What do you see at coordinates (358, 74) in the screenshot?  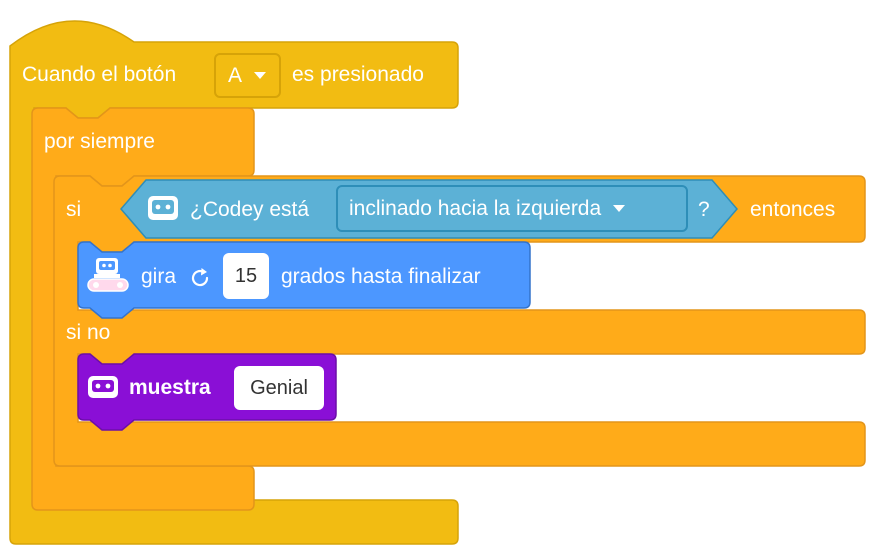 I see `hat-suffix-label: es presionado` at bounding box center [358, 74].